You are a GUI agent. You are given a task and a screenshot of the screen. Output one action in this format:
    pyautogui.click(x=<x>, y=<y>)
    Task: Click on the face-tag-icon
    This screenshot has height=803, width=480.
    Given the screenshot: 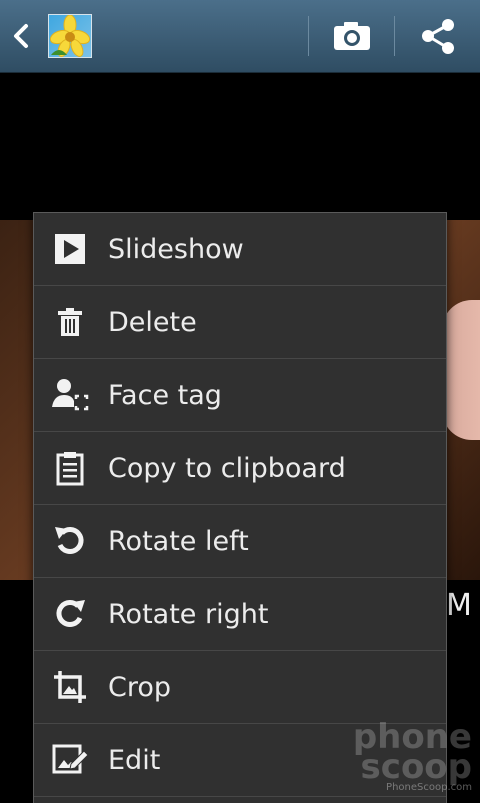 What is the action you would take?
    pyautogui.click(x=70, y=395)
    